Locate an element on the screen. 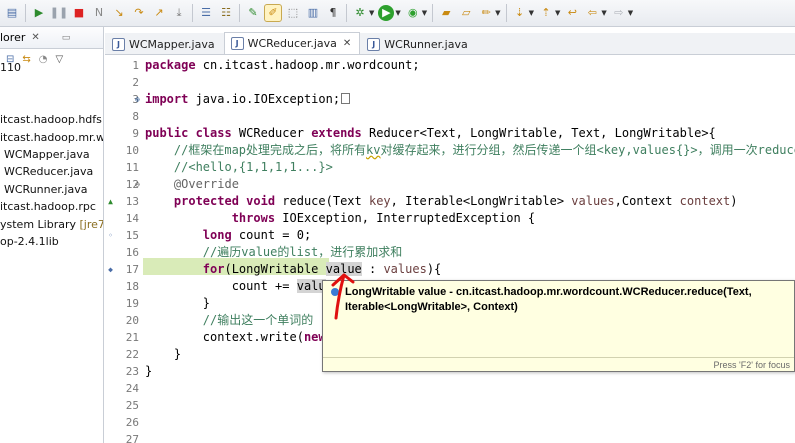 This screenshot has width=795, height=443. line-number: 15 is located at coordinates (132, 235).